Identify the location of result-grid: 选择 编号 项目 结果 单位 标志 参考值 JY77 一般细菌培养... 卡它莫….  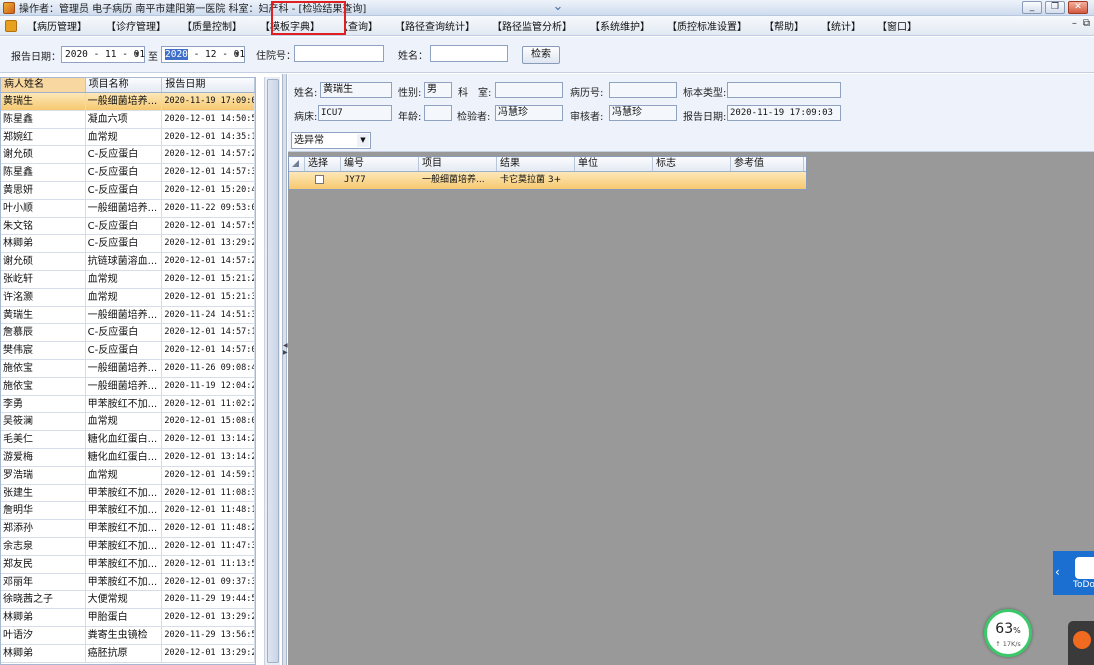
(547, 173).